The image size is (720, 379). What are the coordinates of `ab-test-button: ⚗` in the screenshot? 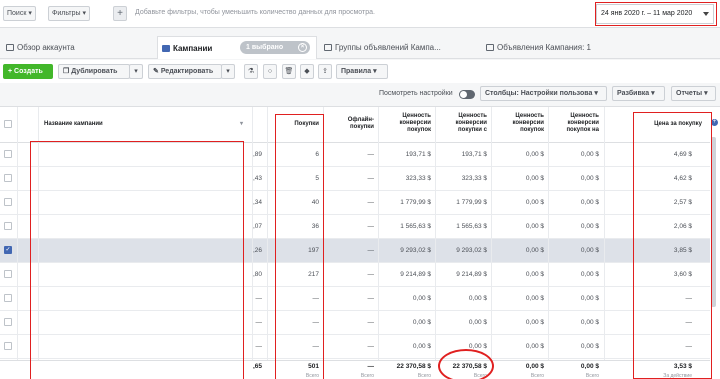 It's located at (251, 71).